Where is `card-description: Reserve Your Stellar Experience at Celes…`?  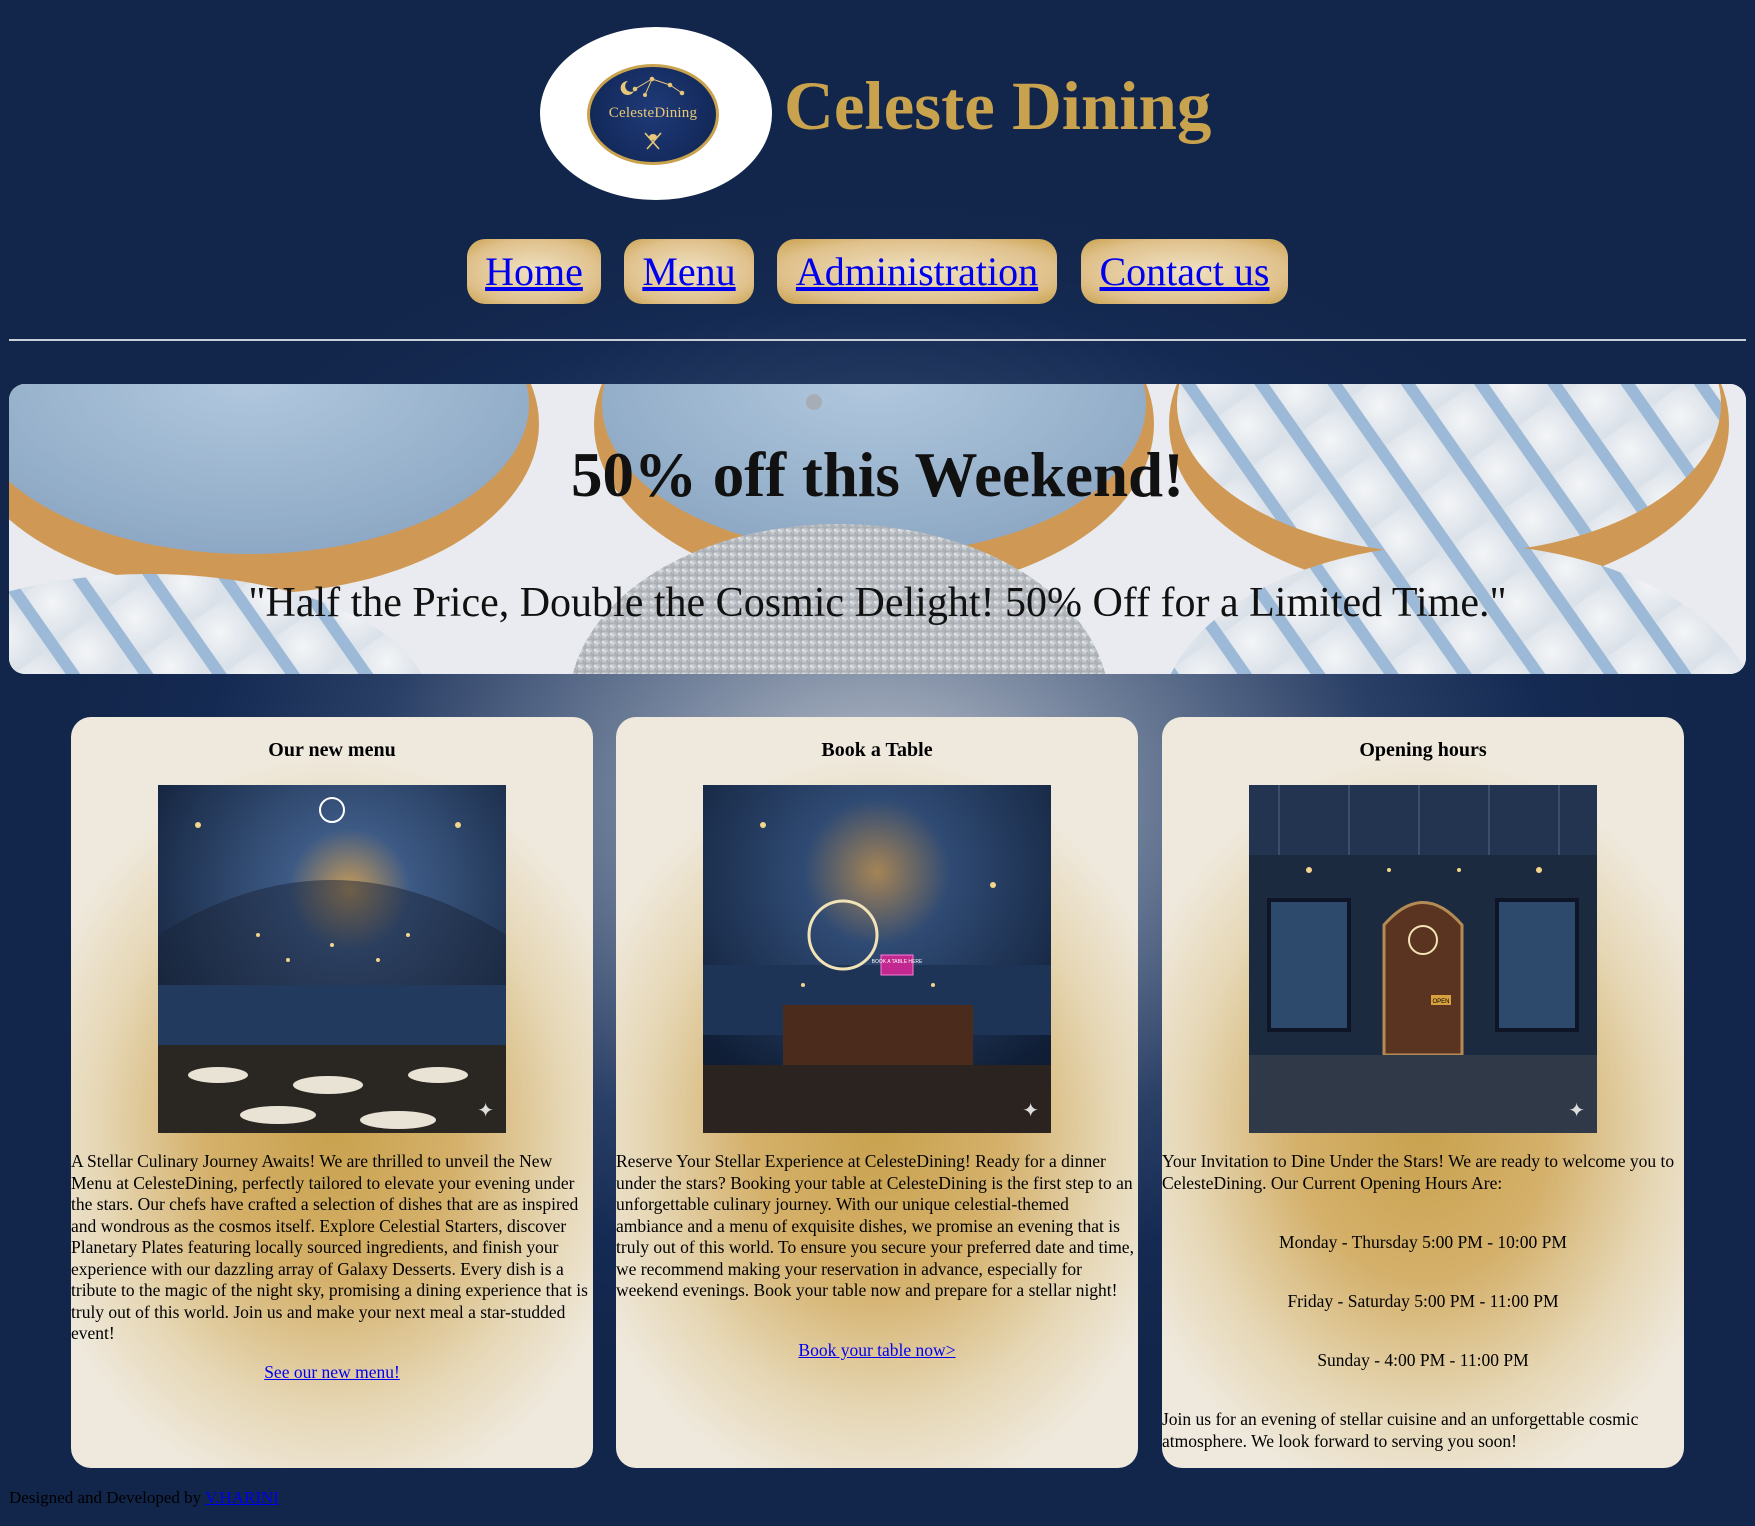 card-description: Reserve Your Stellar Experience at Celes… is located at coordinates (875, 1225).